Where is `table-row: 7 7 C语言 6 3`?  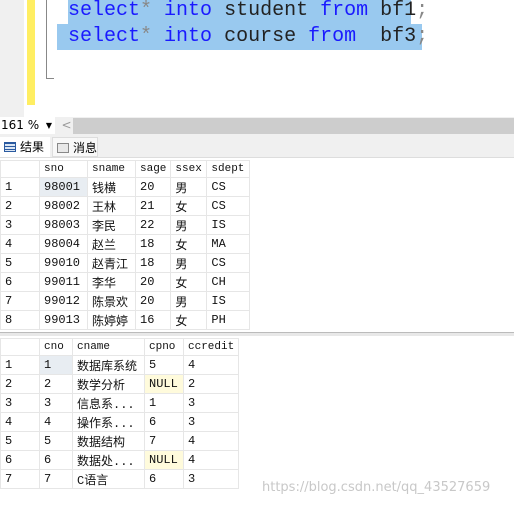 table-row: 7 7 C语言 6 3 is located at coordinates (120, 479).